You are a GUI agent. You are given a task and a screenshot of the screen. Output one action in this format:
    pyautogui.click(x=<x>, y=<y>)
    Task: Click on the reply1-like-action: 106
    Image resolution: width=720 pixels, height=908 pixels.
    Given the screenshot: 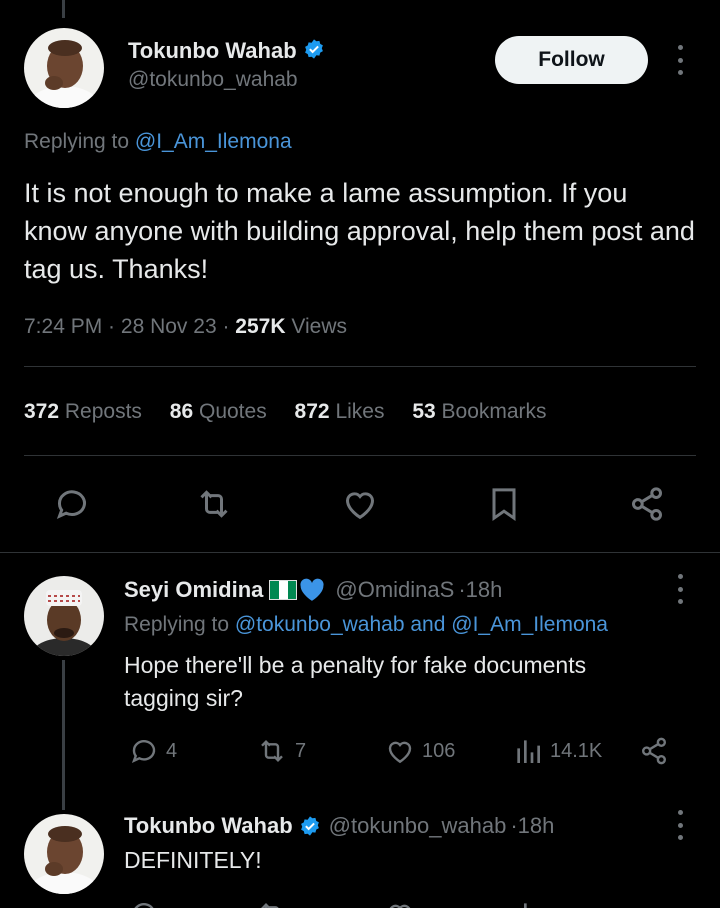 What is the action you would take?
    pyautogui.click(x=419, y=751)
    